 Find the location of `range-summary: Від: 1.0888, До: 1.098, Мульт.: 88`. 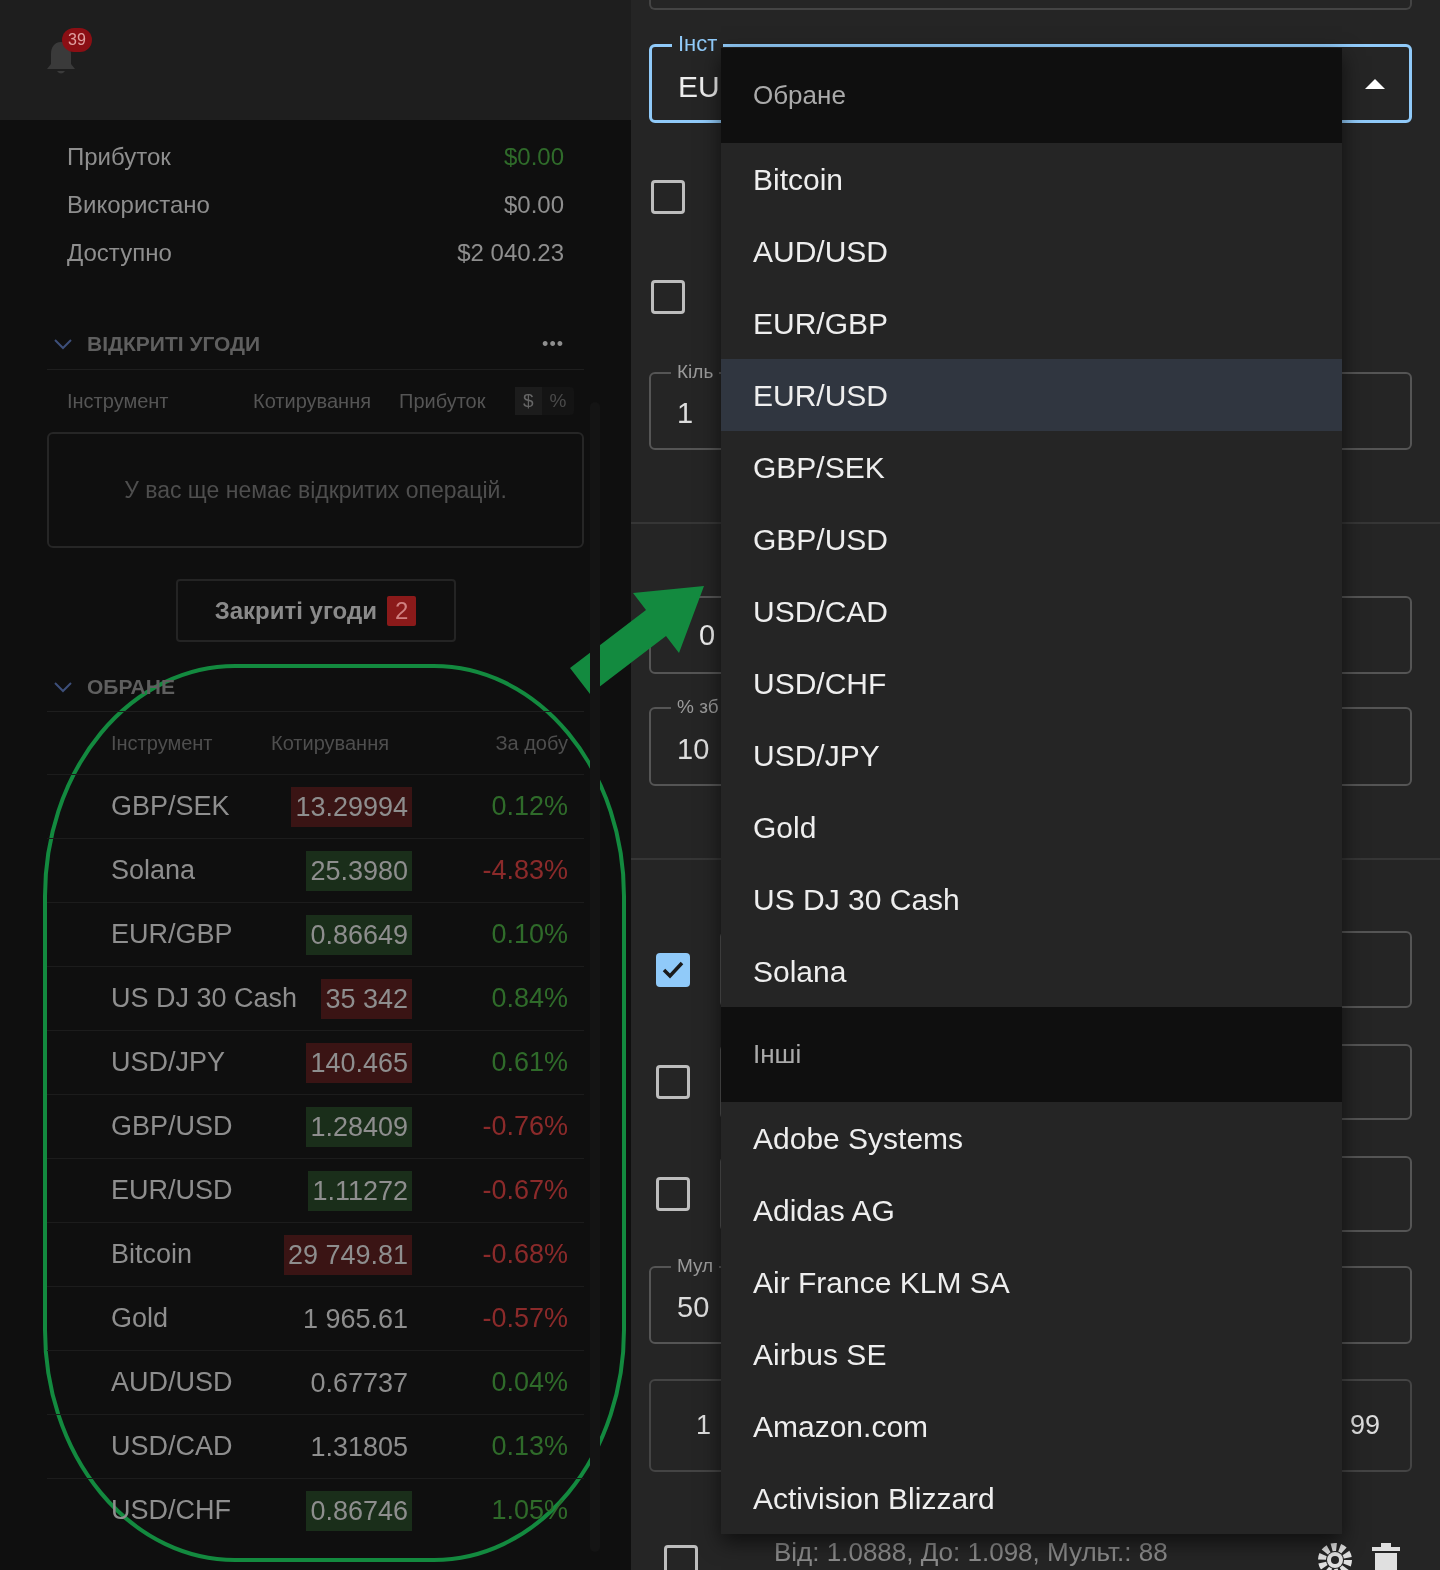

range-summary: Від: 1.0888, До: 1.098, Мульт.: 88 is located at coordinates (971, 1552).